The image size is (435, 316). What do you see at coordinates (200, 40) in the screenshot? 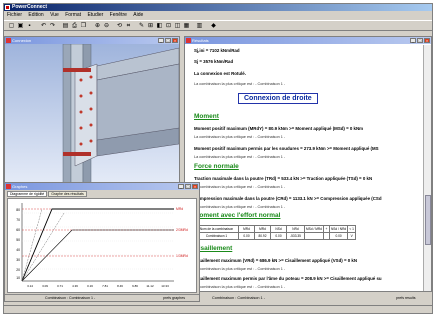
I see `results-title: Résultats` at bounding box center [200, 40].